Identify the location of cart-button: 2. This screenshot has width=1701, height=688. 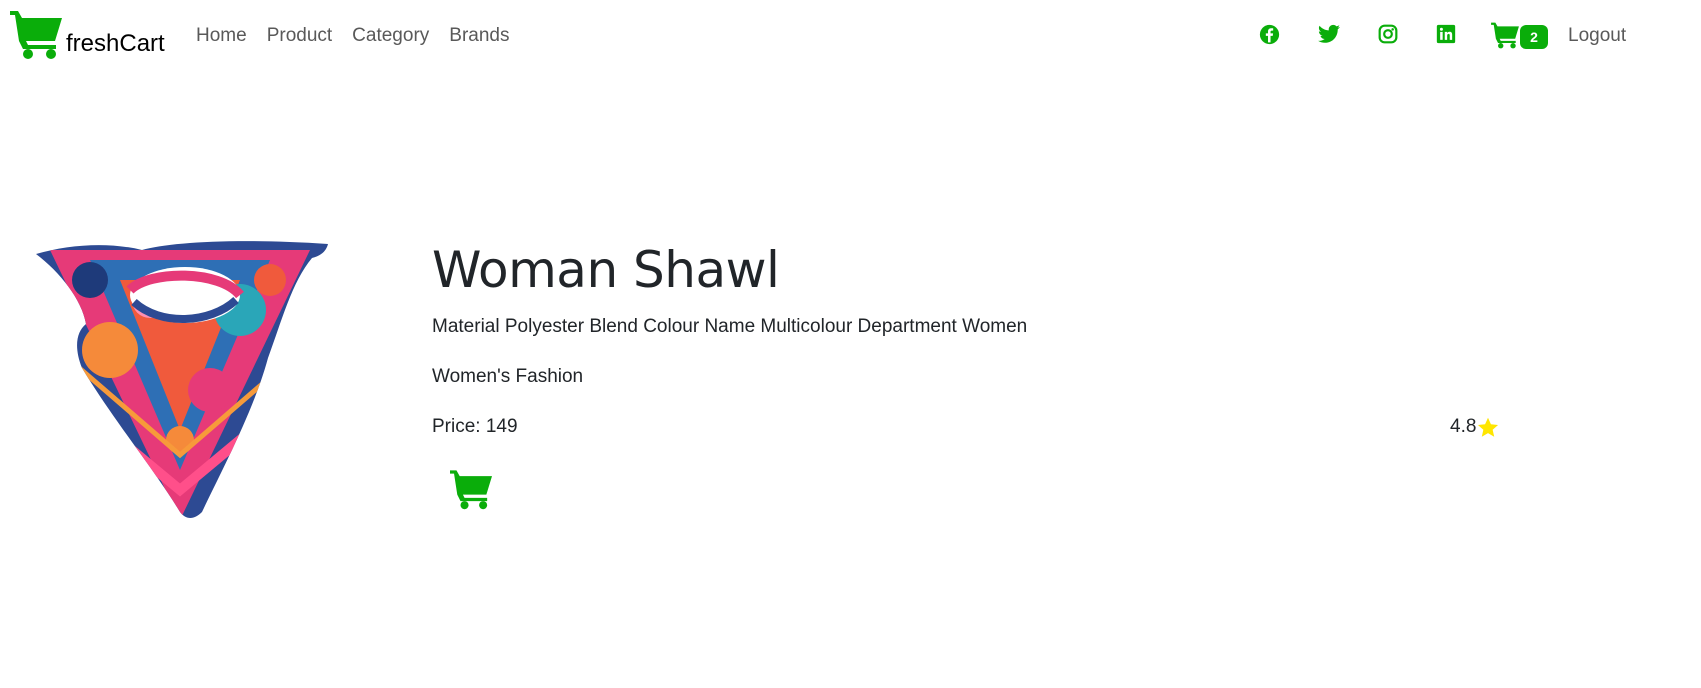
(1520, 36).